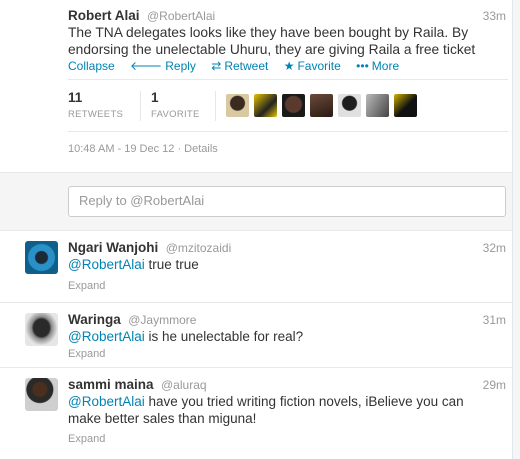  What do you see at coordinates (184, 385) in the screenshot?
I see `reply-username: @aluraq` at bounding box center [184, 385].